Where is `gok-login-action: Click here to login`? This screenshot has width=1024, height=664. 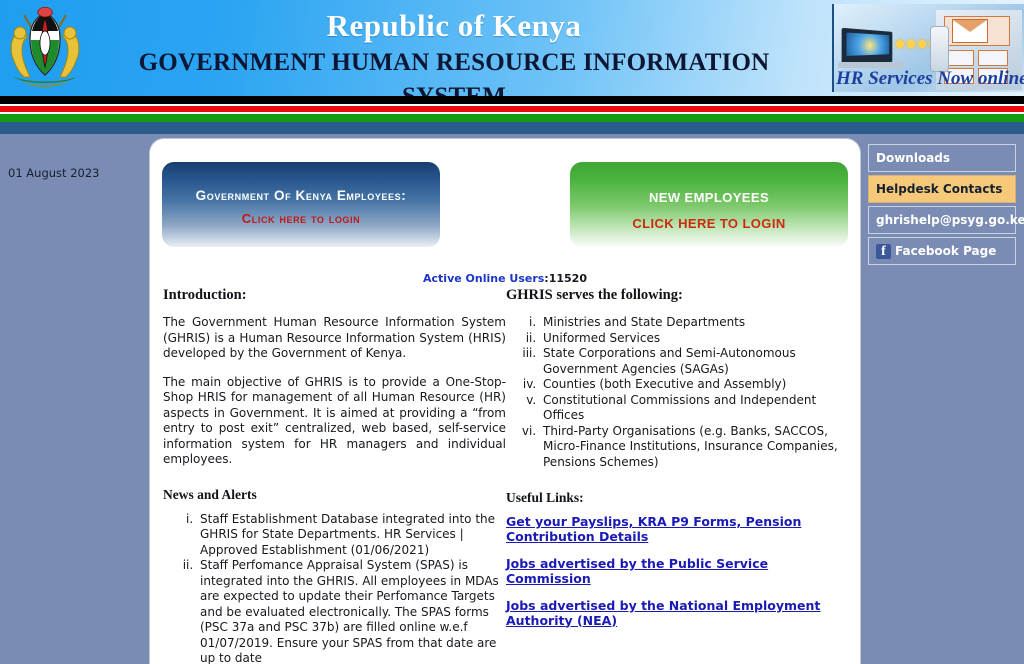
gok-login-action: Click here to login is located at coordinates (301, 218).